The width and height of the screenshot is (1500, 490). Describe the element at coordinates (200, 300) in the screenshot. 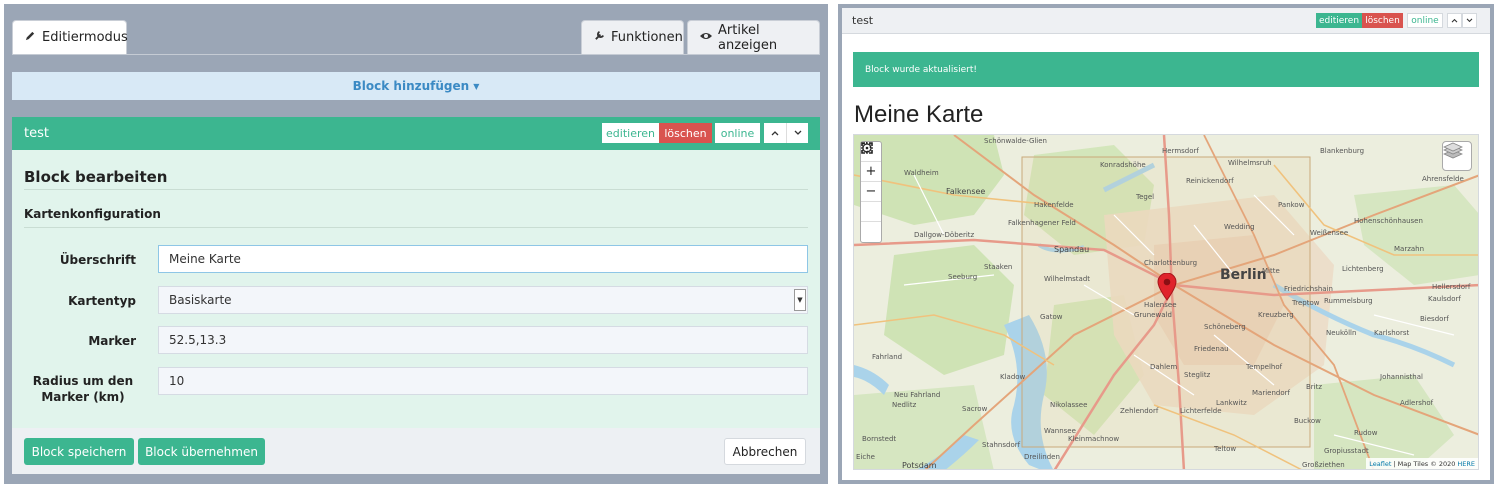

I see `map-type-value: Basiskarte` at that location.